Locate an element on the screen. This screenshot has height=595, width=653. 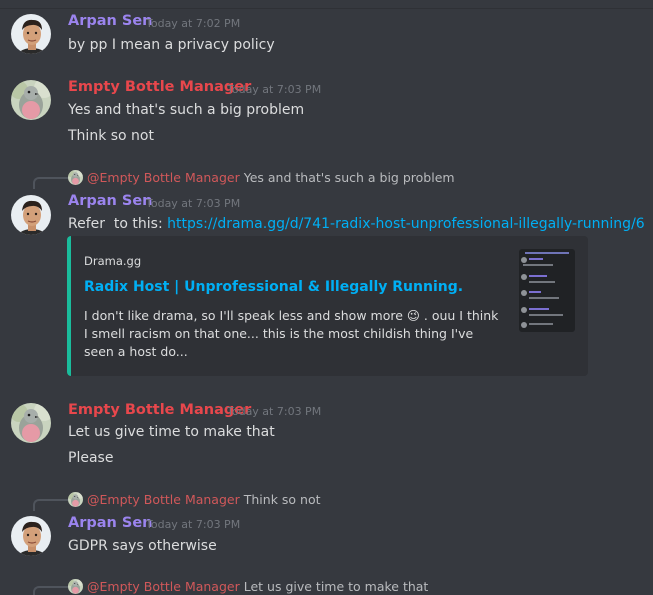
message-text: Think so not is located at coordinates (111, 136).